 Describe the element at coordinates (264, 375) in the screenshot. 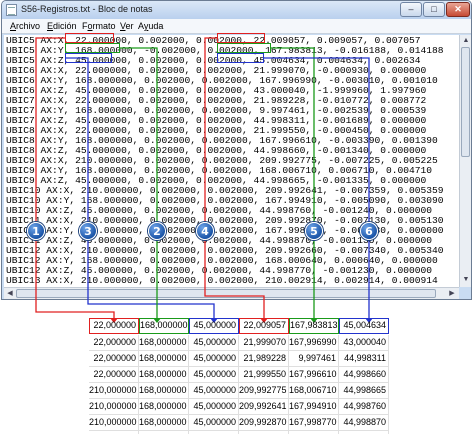

I see `result-cell: 21,999550` at that location.